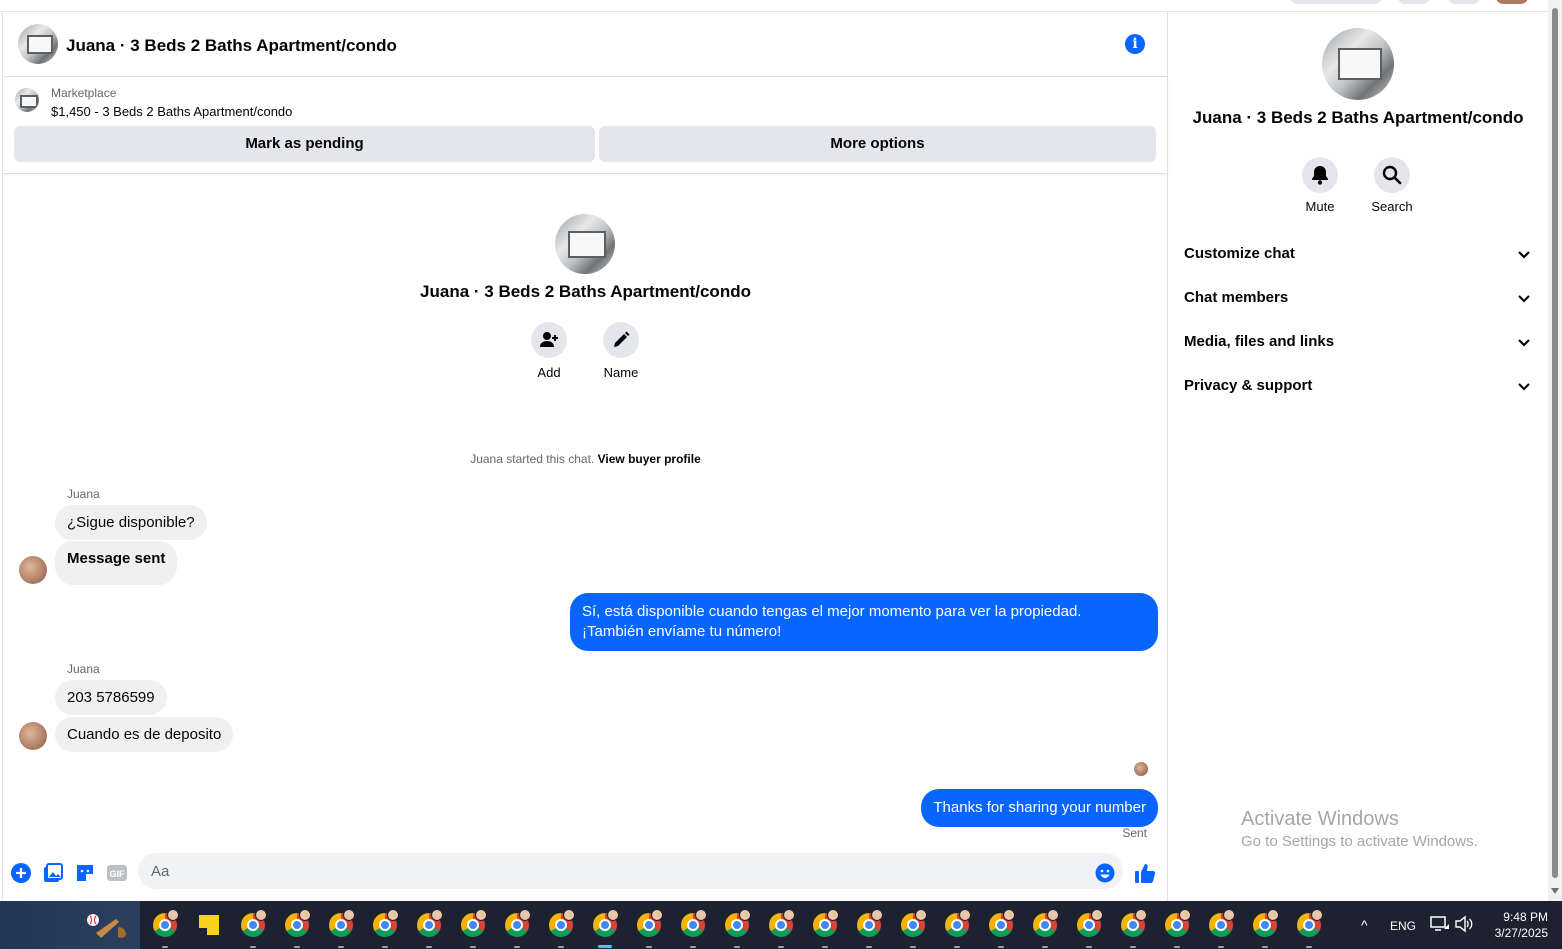 This screenshot has height=949, width=1562. What do you see at coordinates (304, 144) in the screenshot?
I see `mark-as-pending-button: Mark as pending` at bounding box center [304, 144].